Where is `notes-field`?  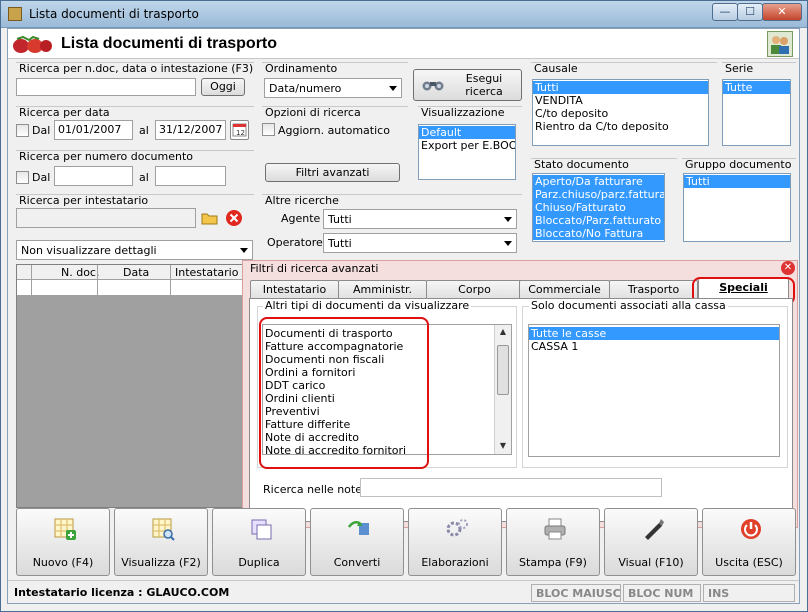
notes-field is located at coordinates (511, 487).